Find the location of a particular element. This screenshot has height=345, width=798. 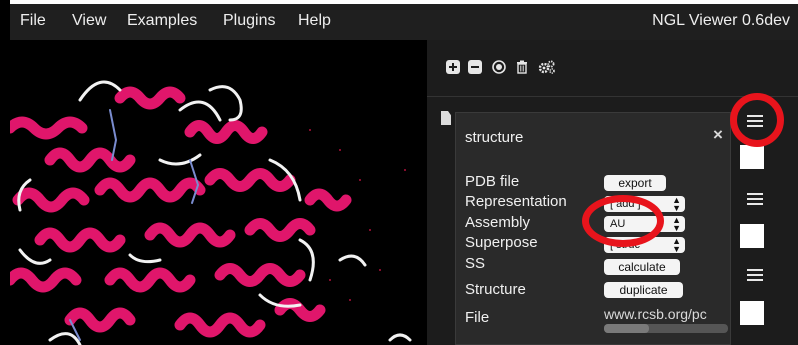

file-progress-fill is located at coordinates (626, 328).